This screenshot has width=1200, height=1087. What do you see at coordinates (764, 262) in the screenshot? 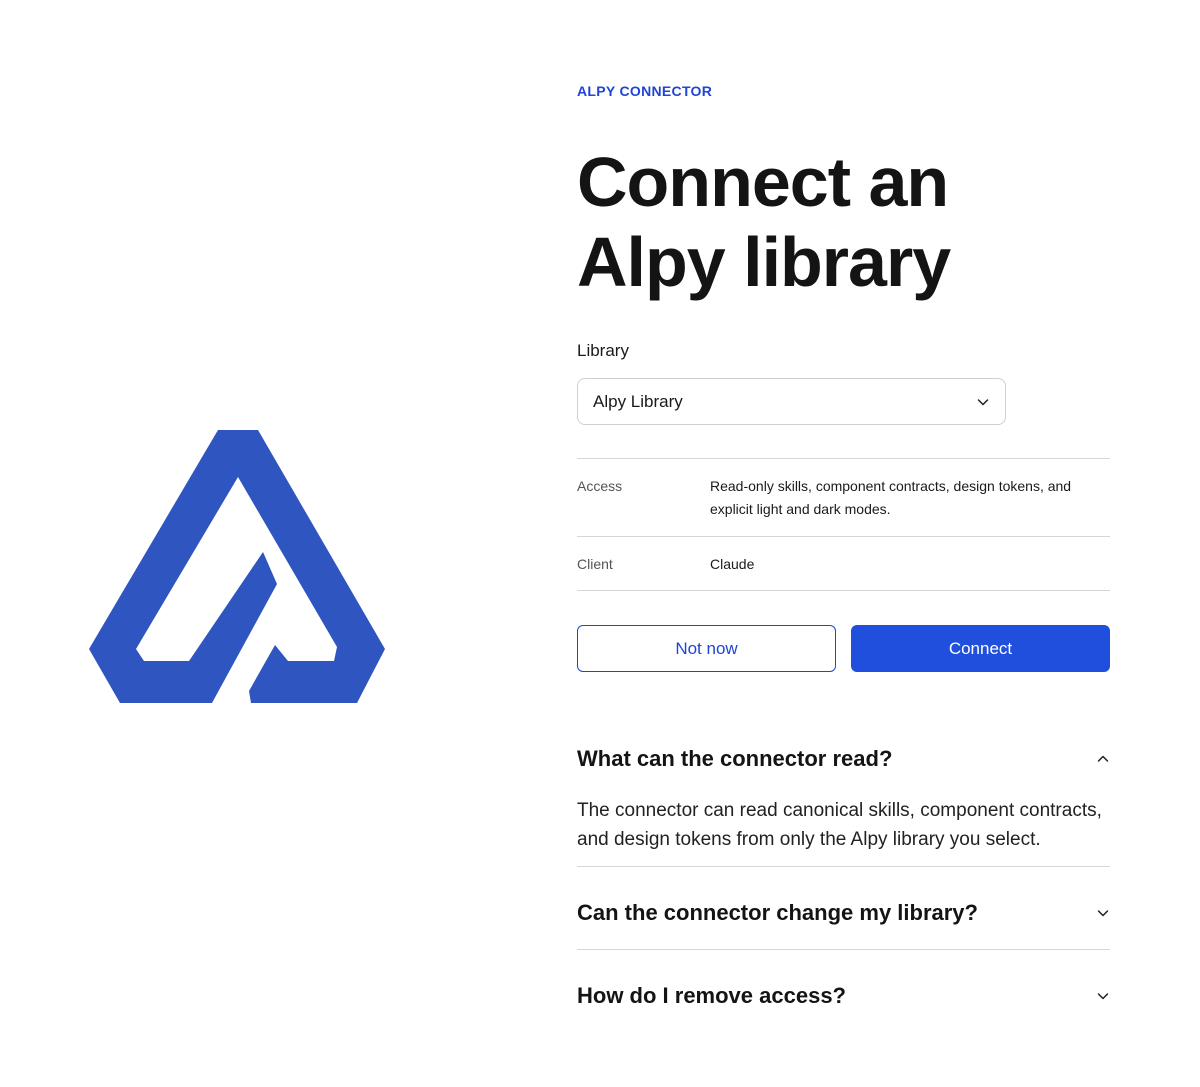
I see `title-line-2: Alpy library` at bounding box center [764, 262].